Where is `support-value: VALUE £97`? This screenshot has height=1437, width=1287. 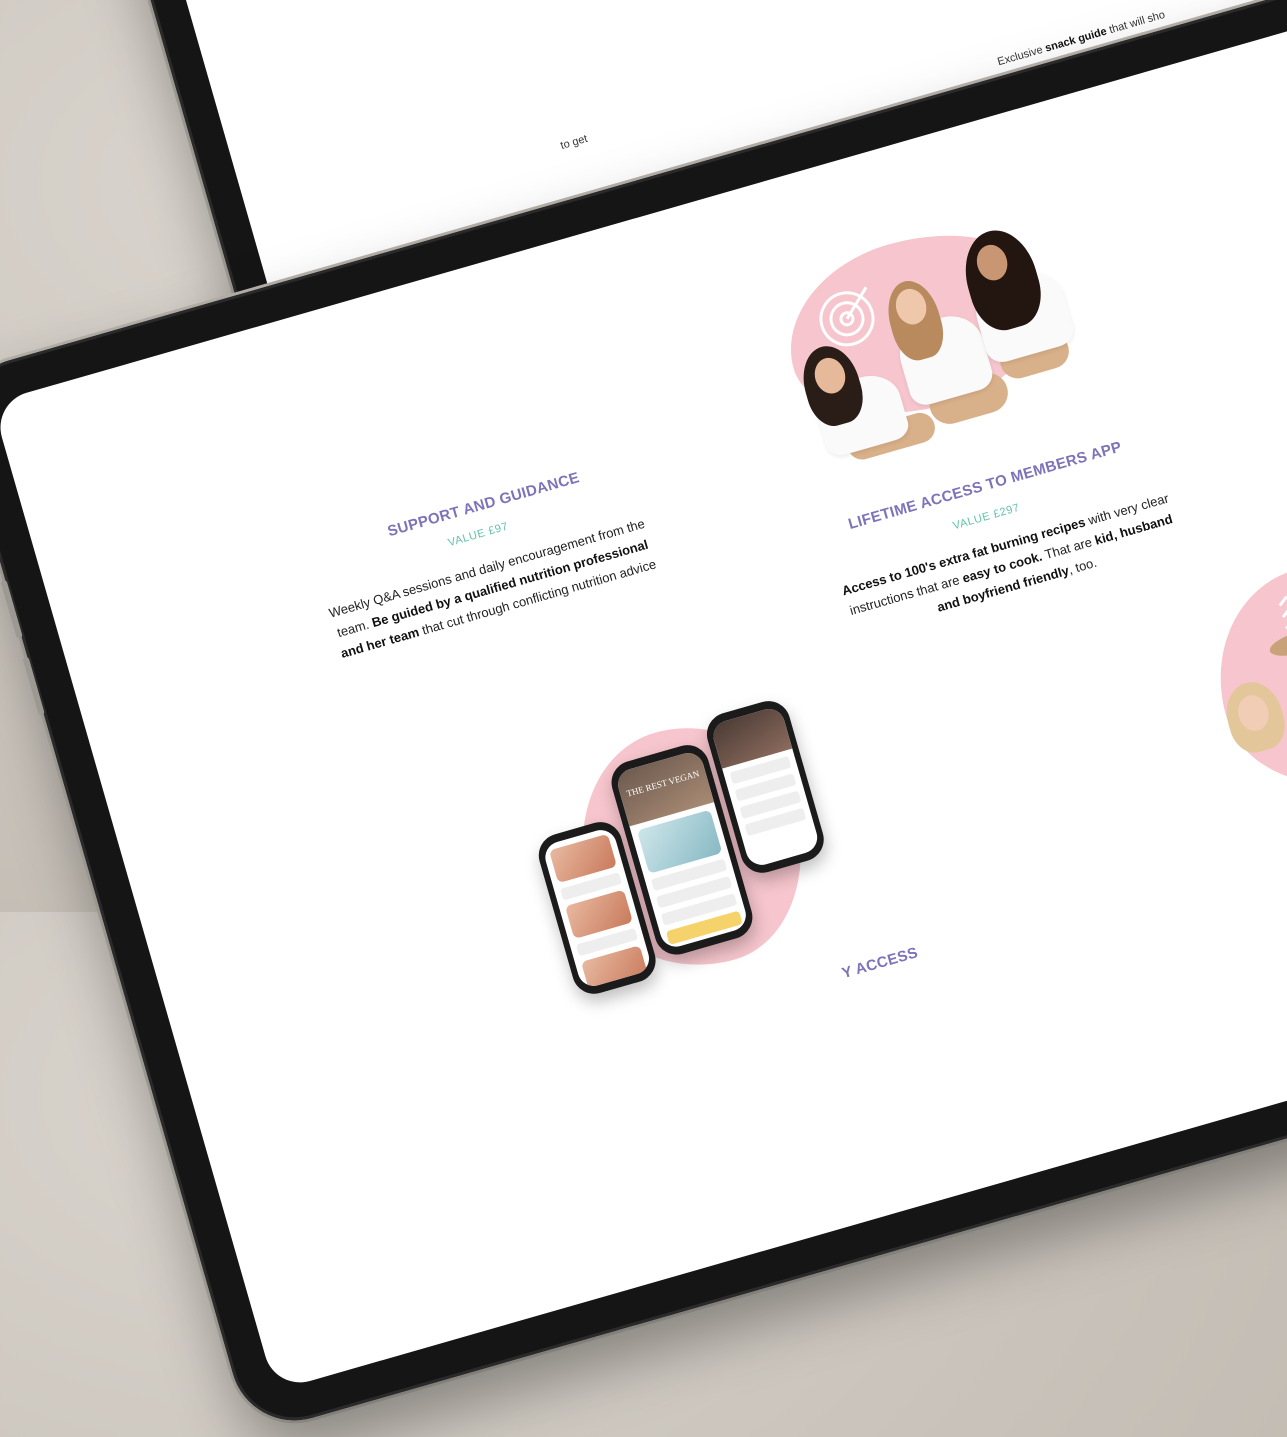 support-value: VALUE £97 is located at coordinates (478, 535).